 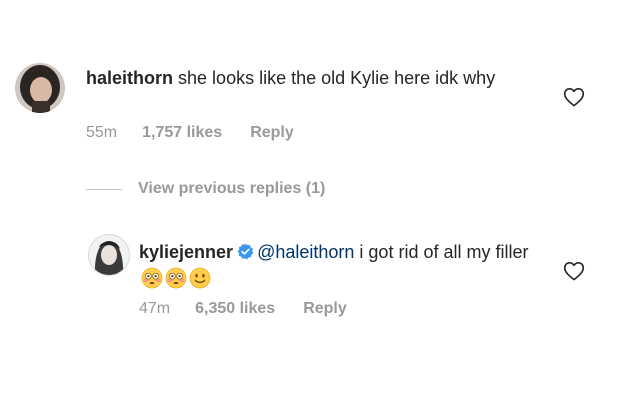 What do you see at coordinates (245, 251) in the screenshot?
I see `verified-badge-icon` at bounding box center [245, 251].